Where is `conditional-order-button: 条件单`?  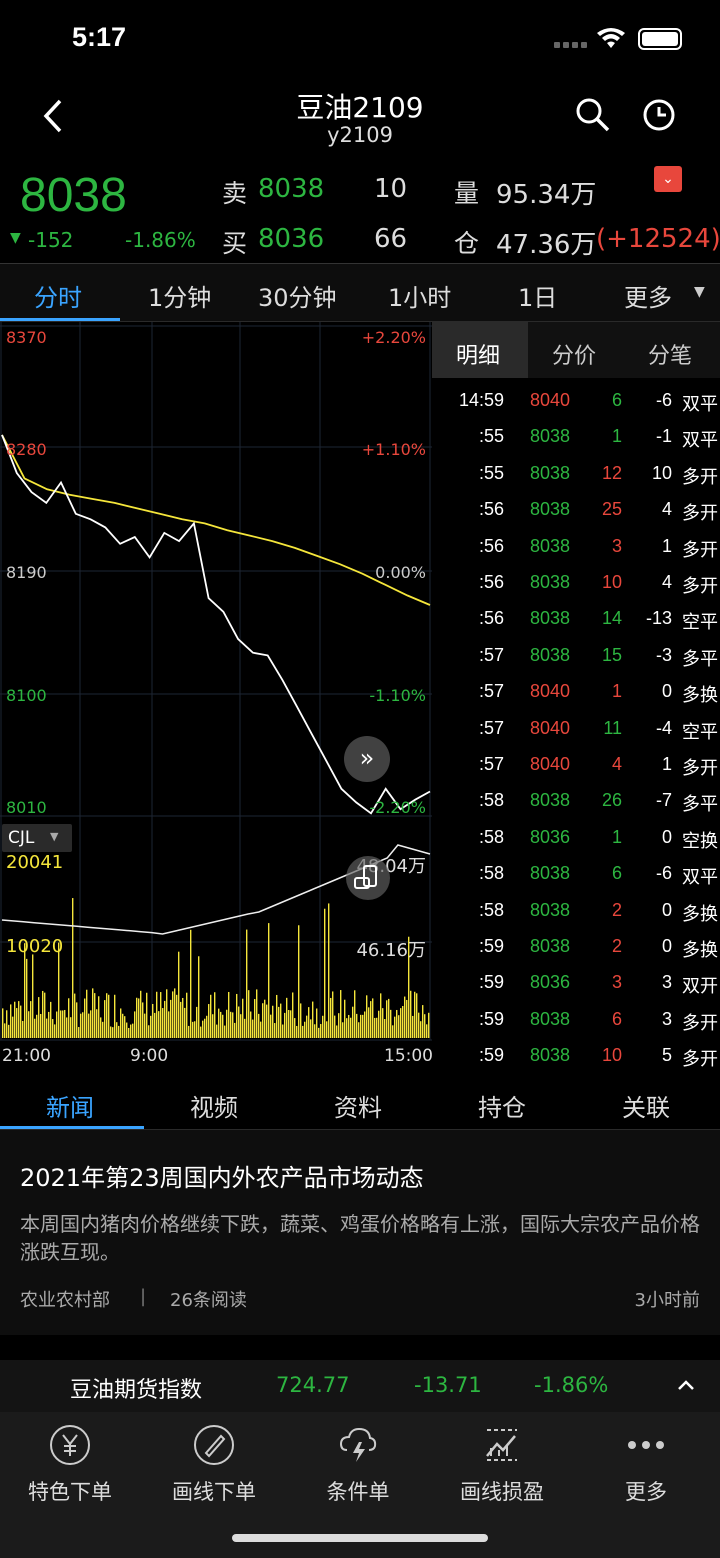 conditional-order-button: 条件单 is located at coordinates (358, 1464).